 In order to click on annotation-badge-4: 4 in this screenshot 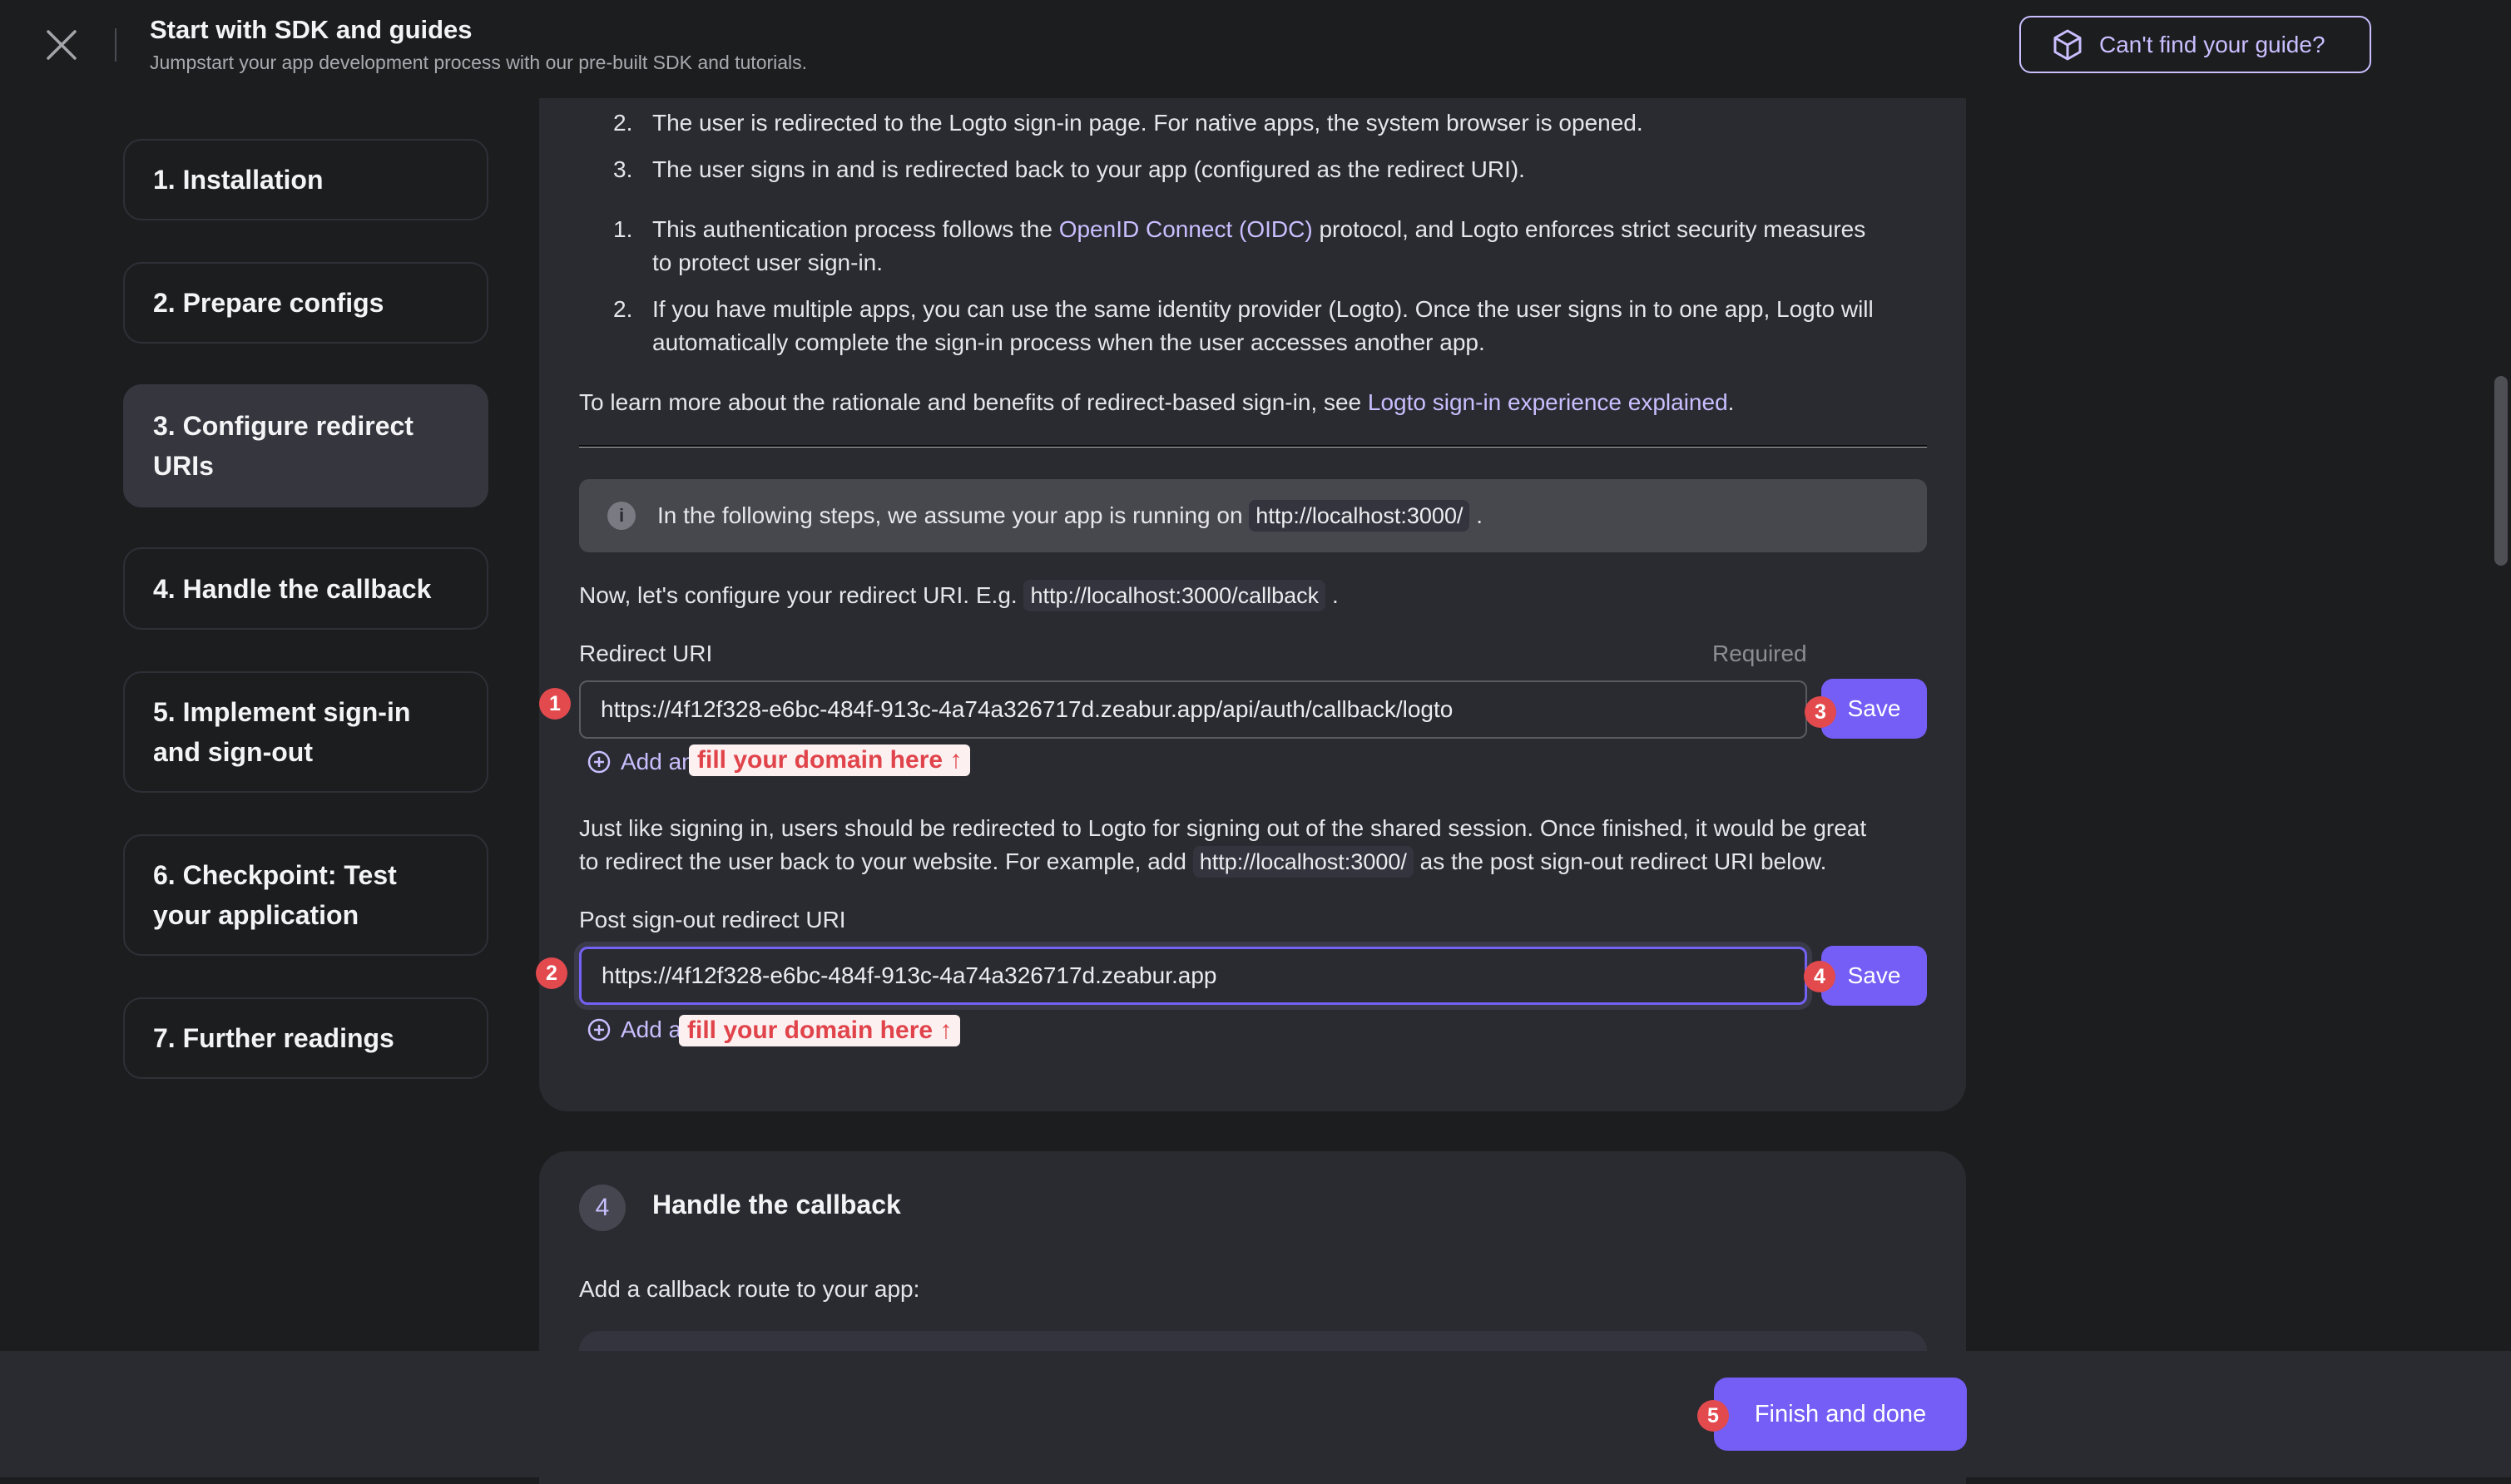, I will do `click(1819, 976)`.